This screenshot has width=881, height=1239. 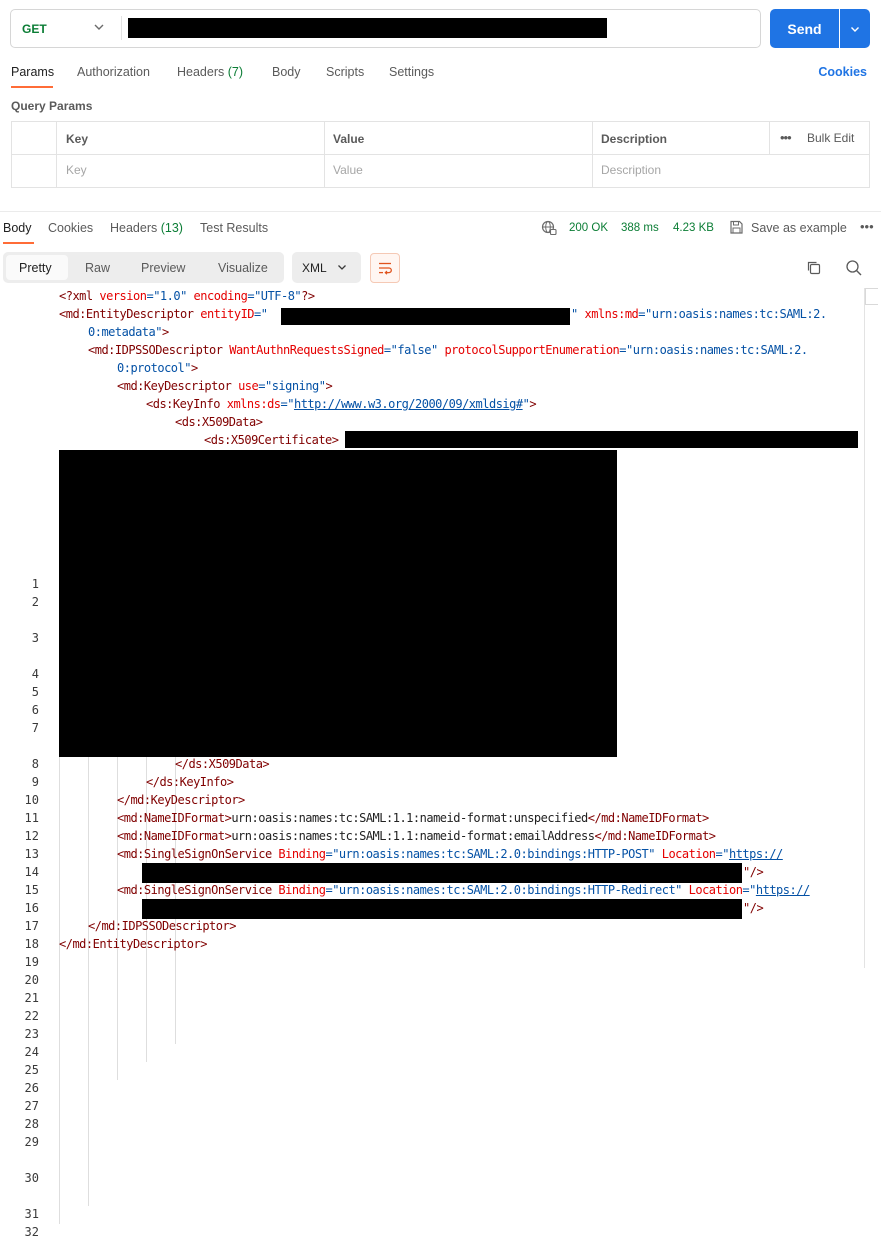 What do you see at coordinates (125, 332) in the screenshot?
I see `code-token: 0:metadata"` at bounding box center [125, 332].